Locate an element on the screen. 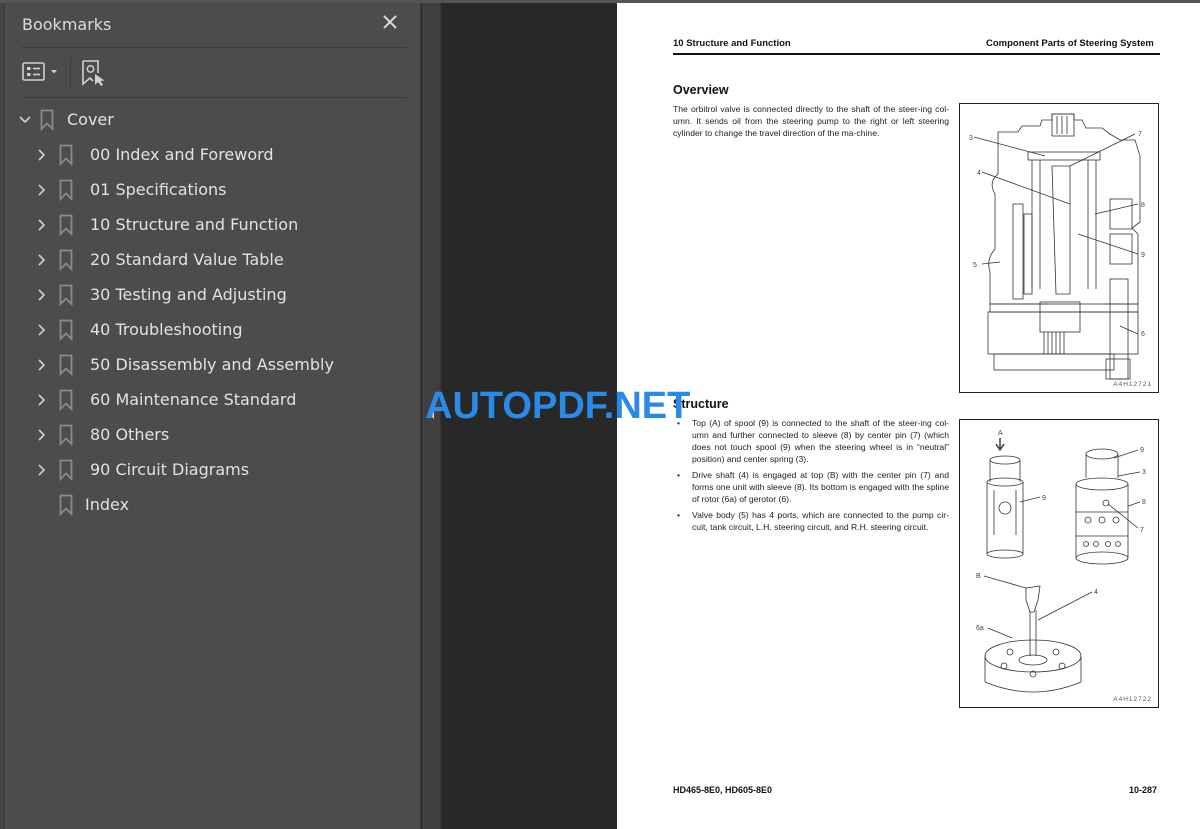 The image size is (1200, 829). toolbar-separator is located at coordinates (70, 74).